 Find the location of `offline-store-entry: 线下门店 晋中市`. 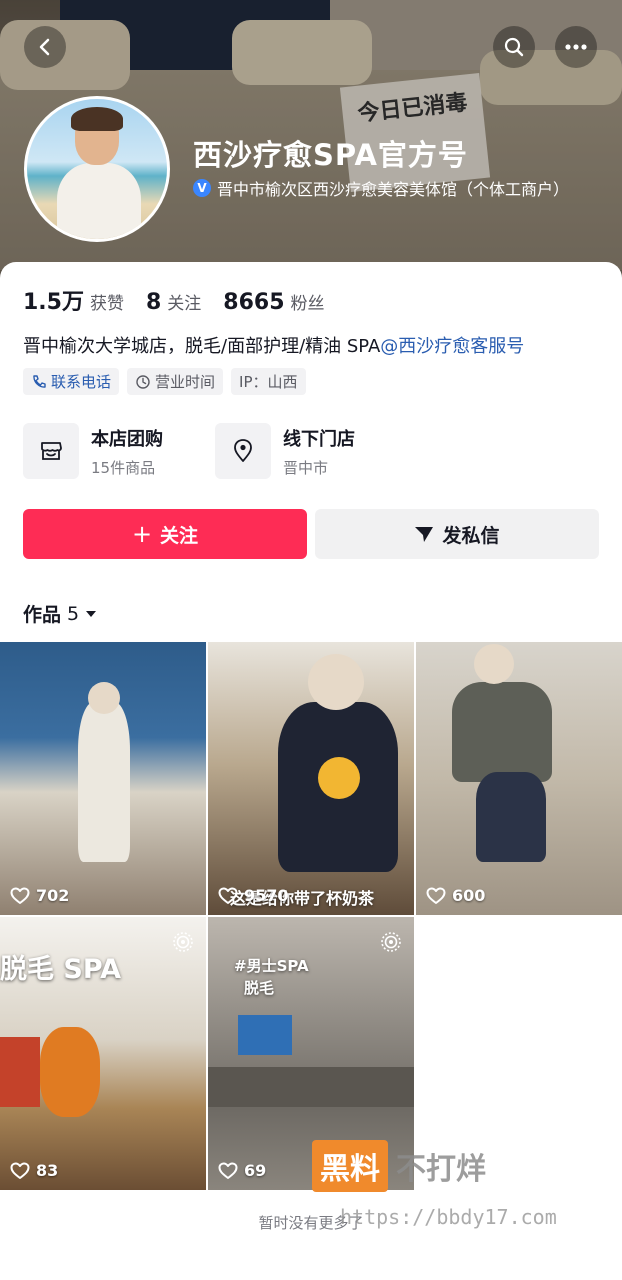

offline-store-entry: 线下门店 晋中市 is located at coordinates (285, 451).